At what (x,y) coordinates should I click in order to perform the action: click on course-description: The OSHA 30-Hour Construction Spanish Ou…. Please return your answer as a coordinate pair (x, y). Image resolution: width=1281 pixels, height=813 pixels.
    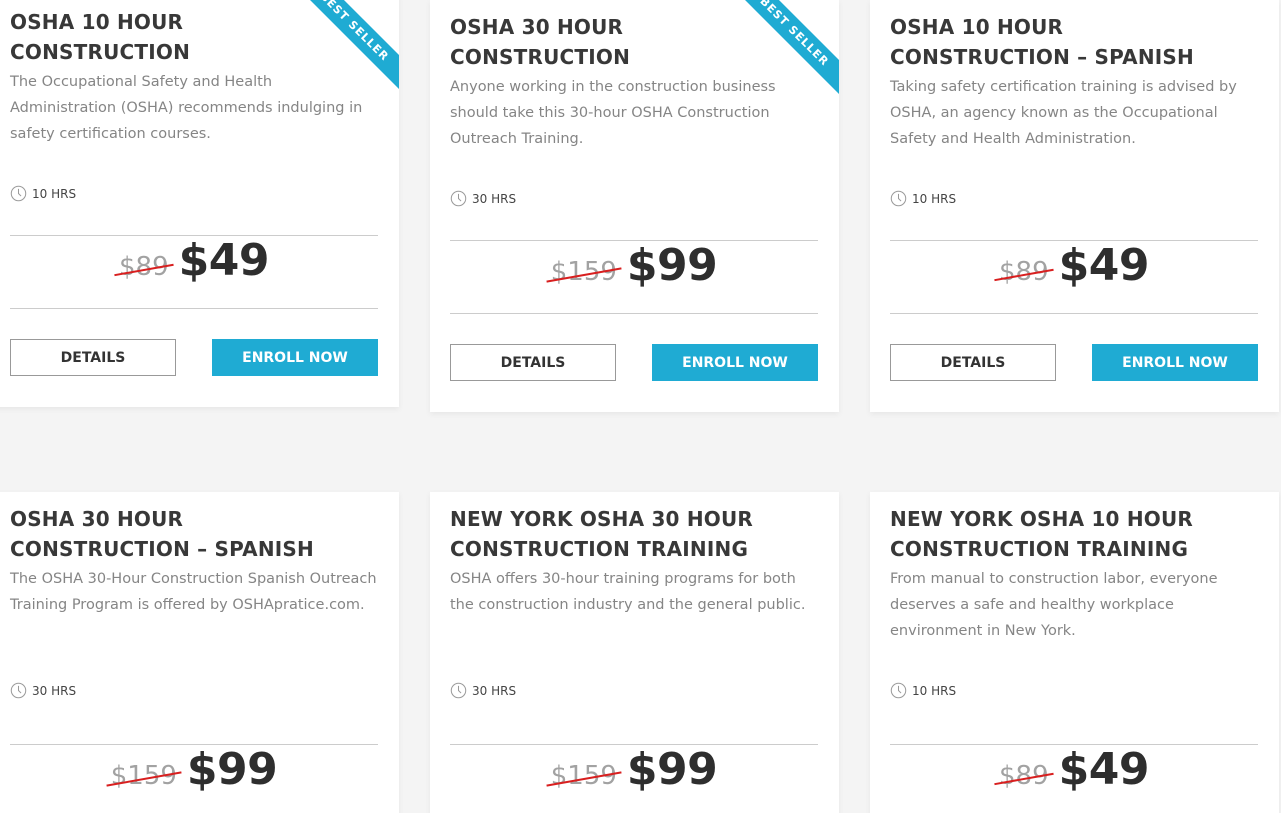
    Looking at the image, I should click on (193, 592).